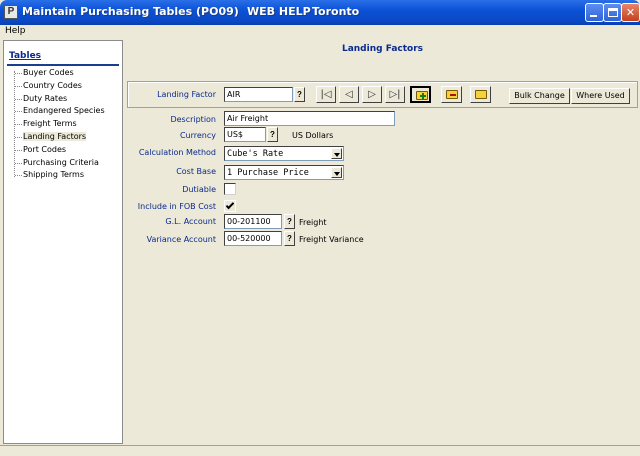 This screenshot has width=640, height=456. I want to click on landing-factor-label: Landing Factor, so click(186, 94).